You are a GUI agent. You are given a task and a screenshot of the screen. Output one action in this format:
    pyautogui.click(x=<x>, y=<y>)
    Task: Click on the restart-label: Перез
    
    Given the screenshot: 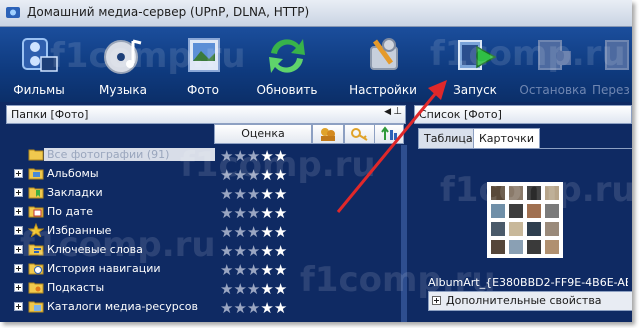 What is the action you would take?
    pyautogui.click(x=611, y=90)
    